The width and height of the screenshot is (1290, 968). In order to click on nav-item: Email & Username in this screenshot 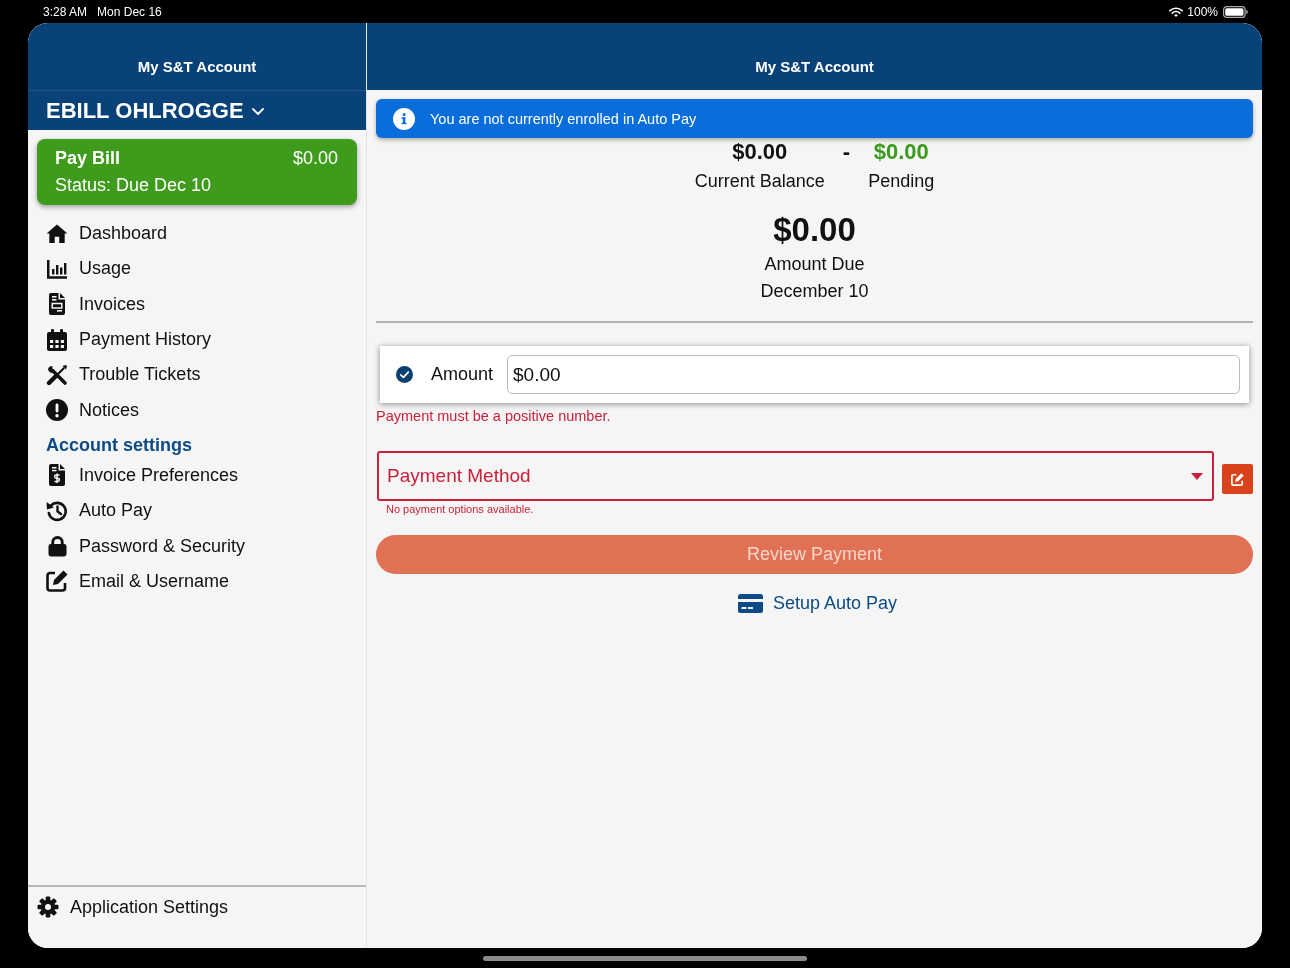, I will do `click(197, 581)`.